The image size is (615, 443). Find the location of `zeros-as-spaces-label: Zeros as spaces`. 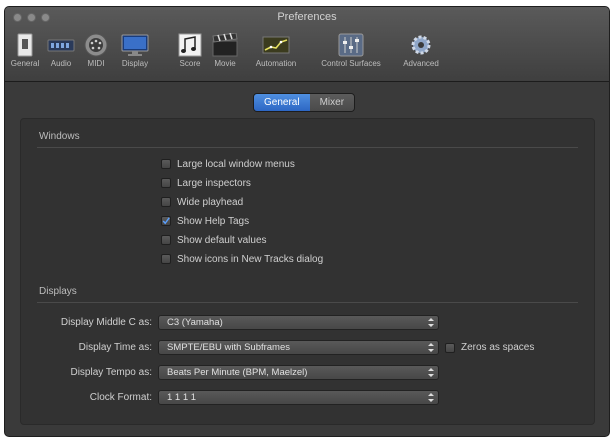

zeros-as-spaces-label: Zeros as spaces is located at coordinates (498, 347).